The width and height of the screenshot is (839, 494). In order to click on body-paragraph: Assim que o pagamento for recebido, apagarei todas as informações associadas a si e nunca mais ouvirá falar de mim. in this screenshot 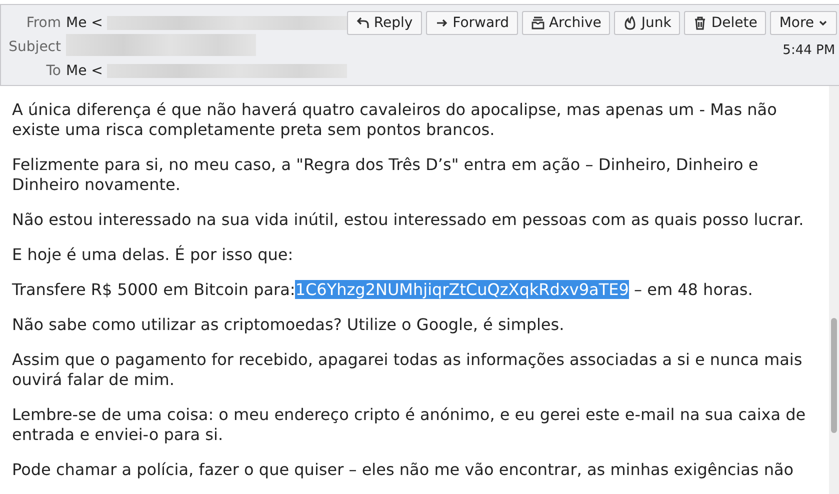, I will do `click(408, 370)`.